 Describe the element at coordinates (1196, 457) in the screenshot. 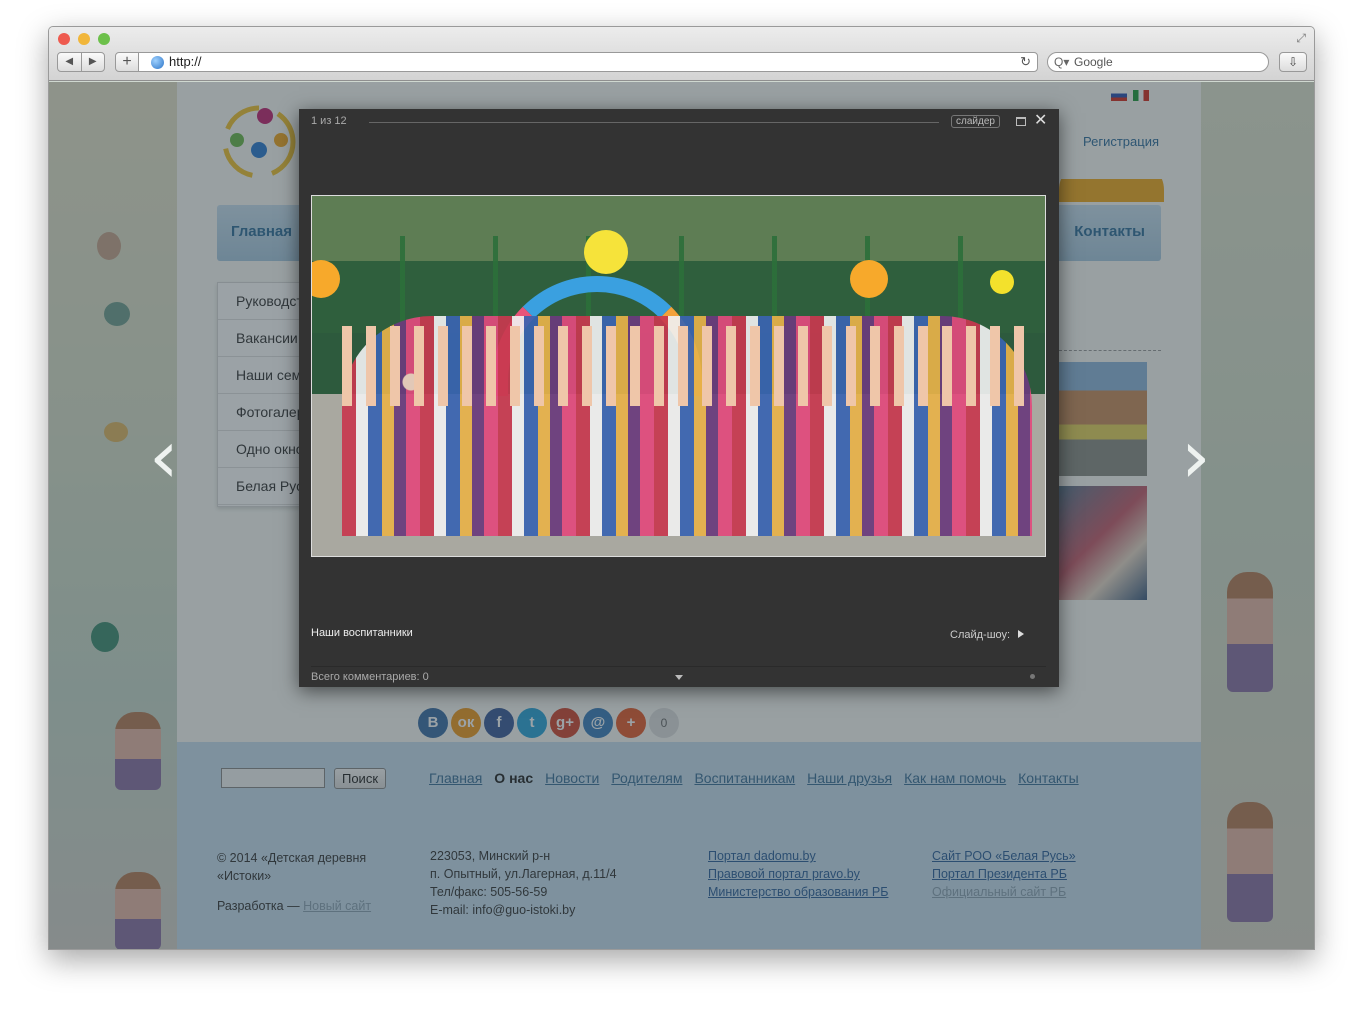

I see `next-arrow-icon: ›` at that location.